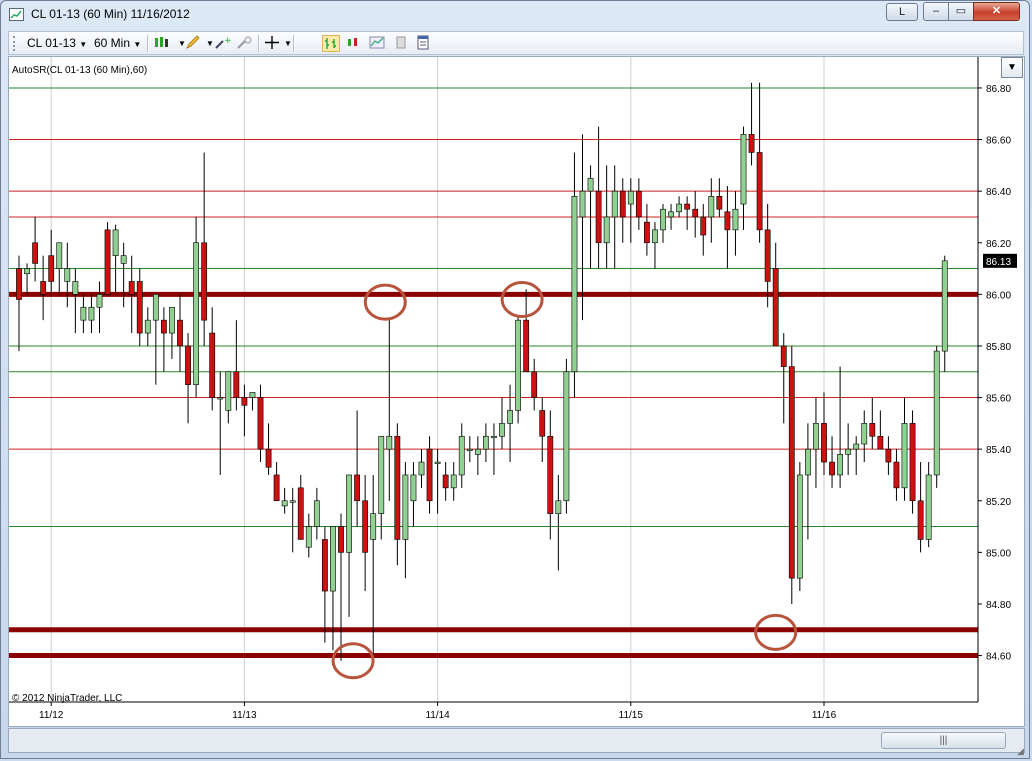  Describe the element at coordinates (401, 43) in the screenshot. I see `data-box-icon` at that location.